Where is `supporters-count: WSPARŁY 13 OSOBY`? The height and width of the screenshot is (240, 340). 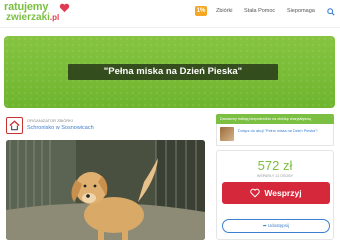 supporters-count: WSPARŁY 13 OSOBY is located at coordinates (275, 176).